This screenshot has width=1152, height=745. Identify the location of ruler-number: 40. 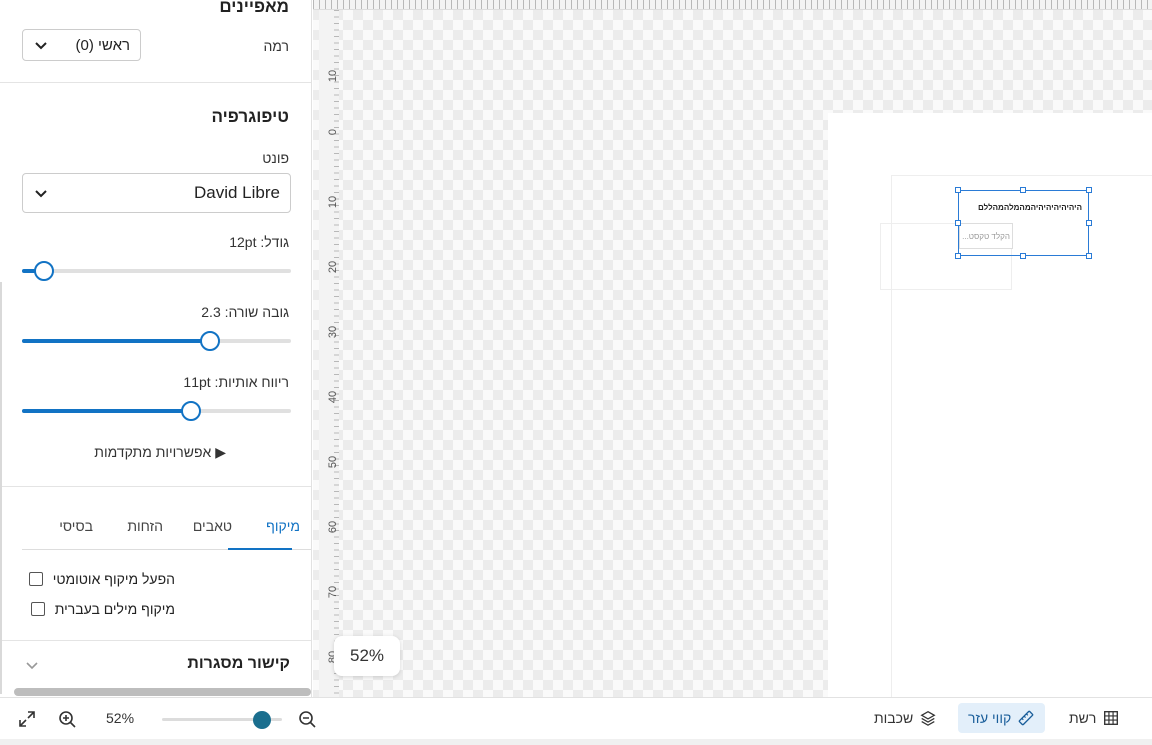
(333, 397).